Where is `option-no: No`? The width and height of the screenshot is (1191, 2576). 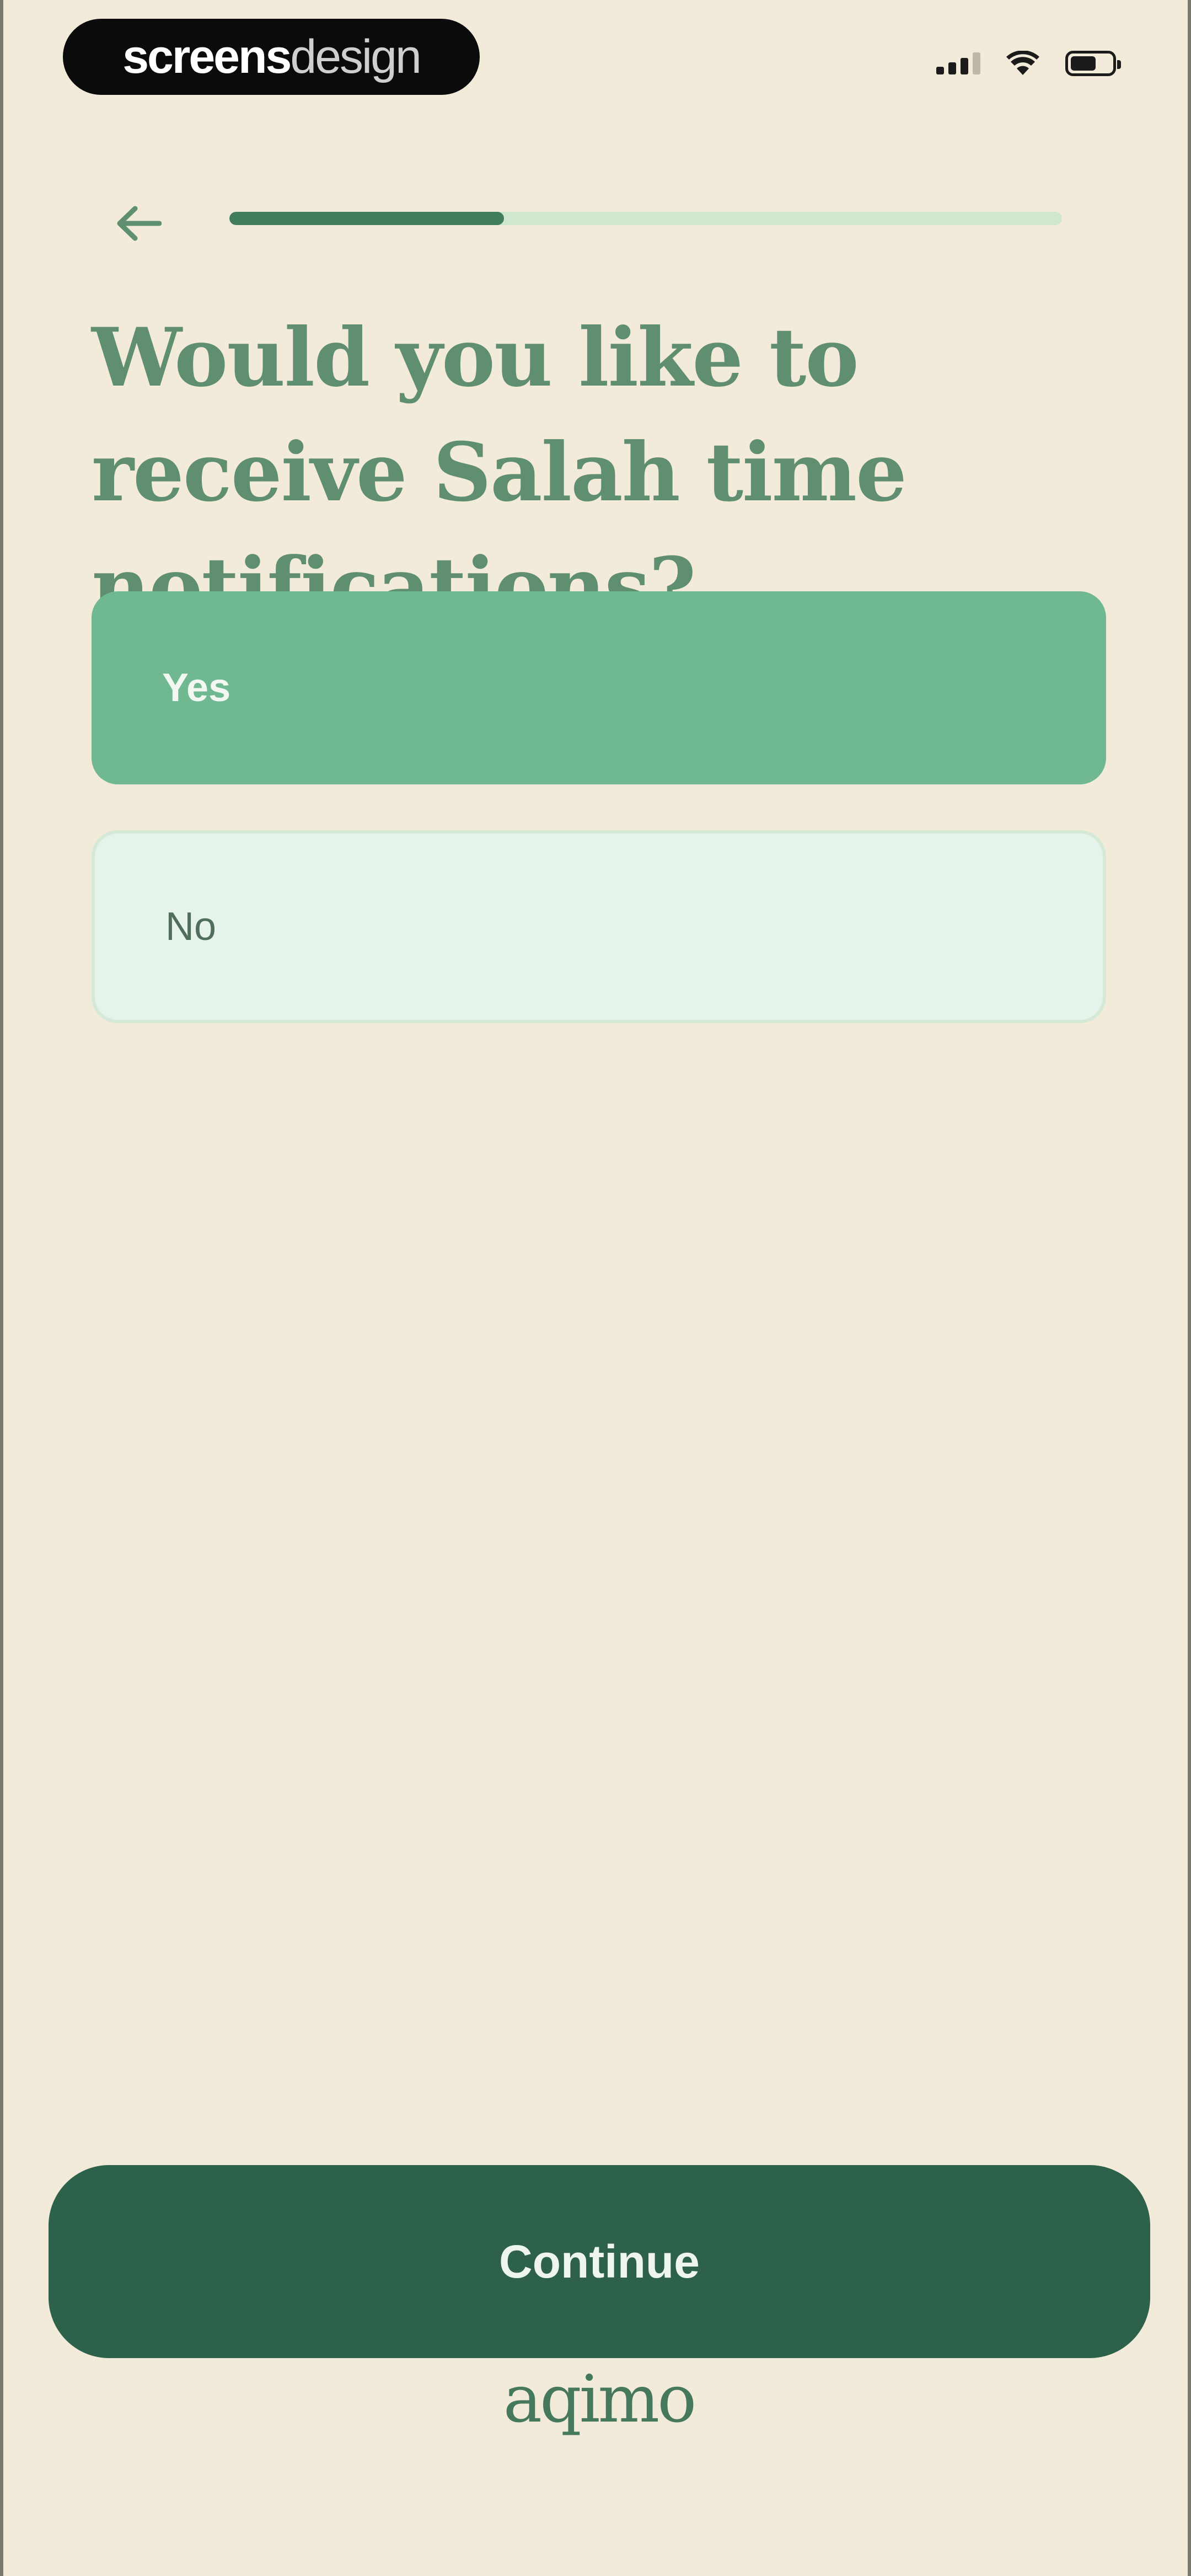 option-no: No is located at coordinates (599, 926).